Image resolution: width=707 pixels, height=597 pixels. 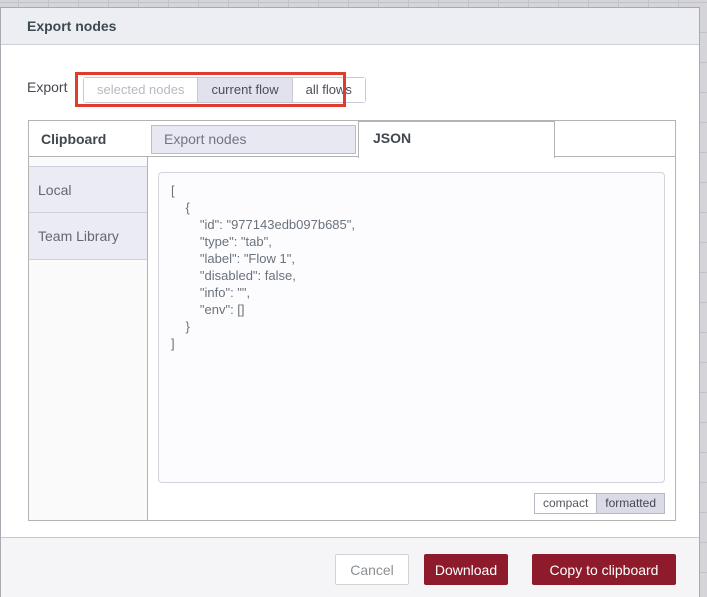 I want to click on sidebar-item-local: Local, so click(x=88, y=189).